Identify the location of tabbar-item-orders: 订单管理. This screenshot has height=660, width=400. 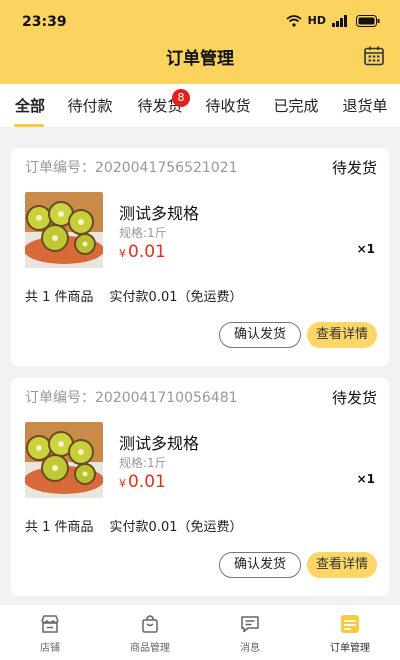
(350, 632).